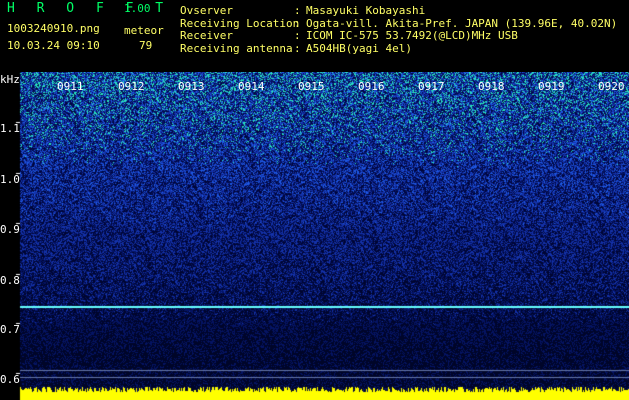  What do you see at coordinates (53, 28) in the screenshot?
I see `filename-label: 1003240910.png` at bounding box center [53, 28].